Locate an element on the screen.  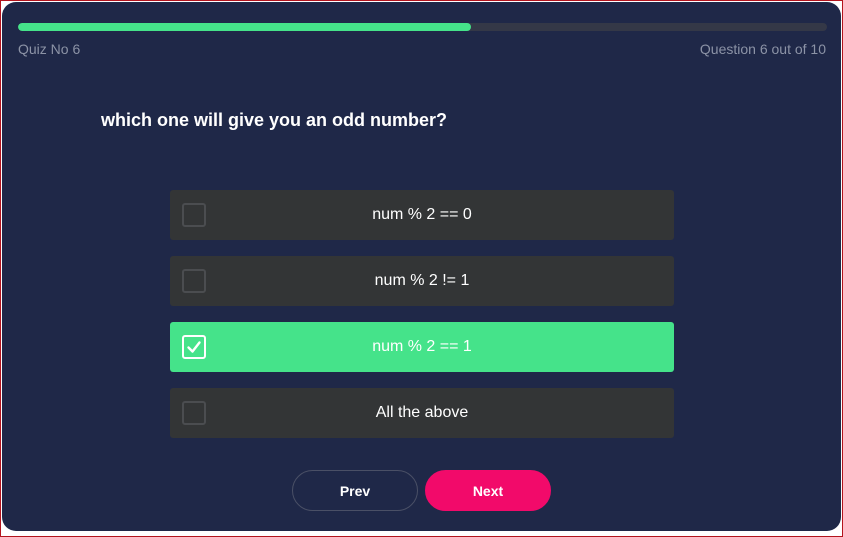
question-text: which one will give you an odd number? is located at coordinates (274, 120).